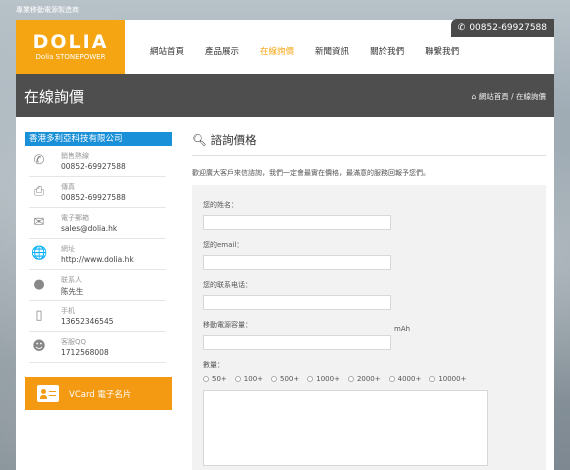 The width and height of the screenshot is (570, 470). I want to click on logo: DOLIA Dolia STONEPOWER, so click(70, 47).